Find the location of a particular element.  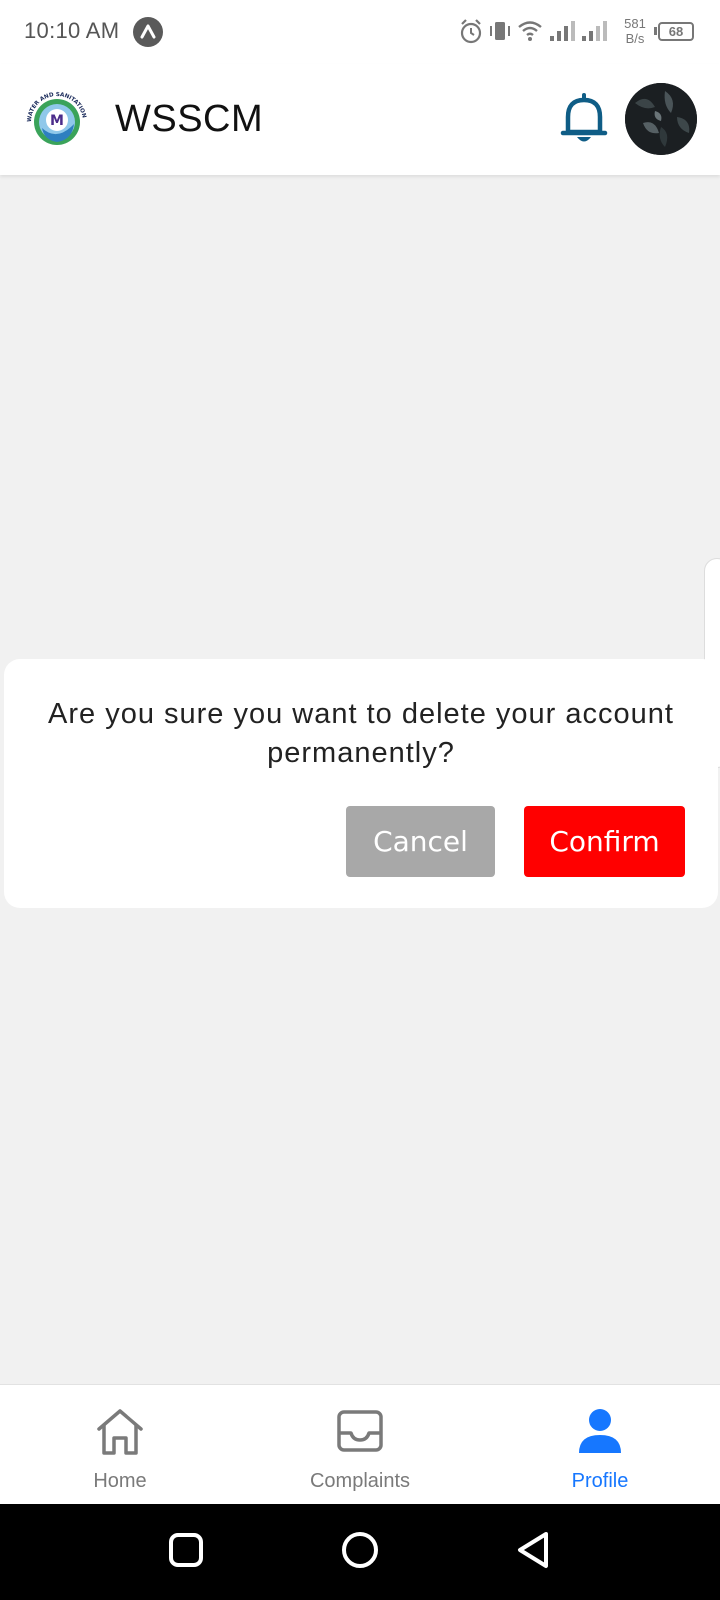

inbox-icon is located at coordinates (360, 1431).